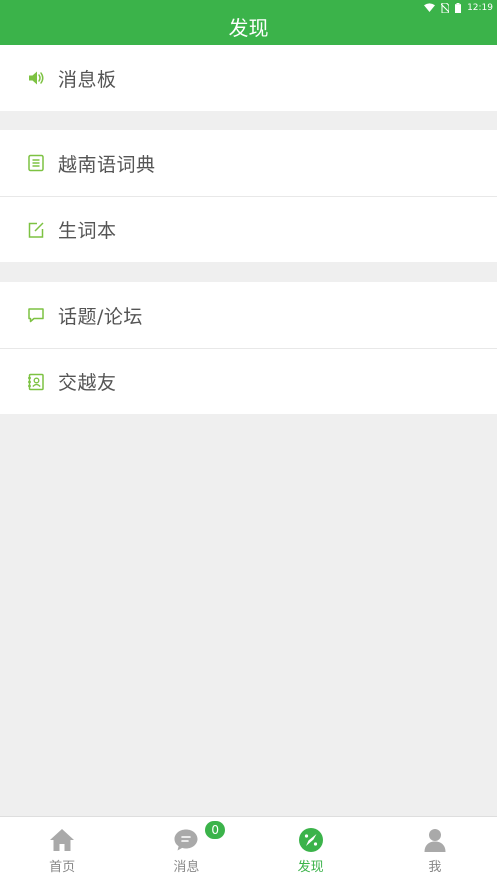 Image resolution: width=497 pixels, height=883 pixels. I want to click on section-vocabulary: 越南语词典 生词本, so click(248, 196).